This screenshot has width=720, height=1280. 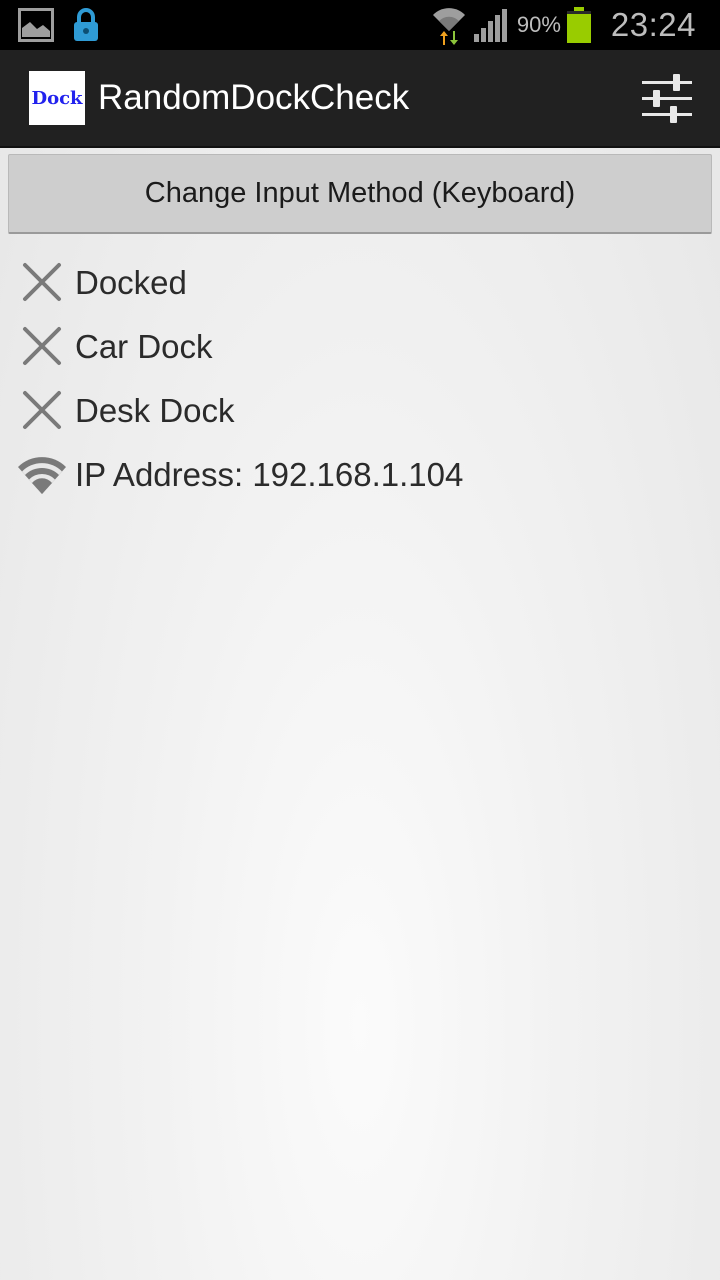 What do you see at coordinates (360, 410) in the screenshot?
I see `list-item-desk-dock: Desk Dock` at bounding box center [360, 410].